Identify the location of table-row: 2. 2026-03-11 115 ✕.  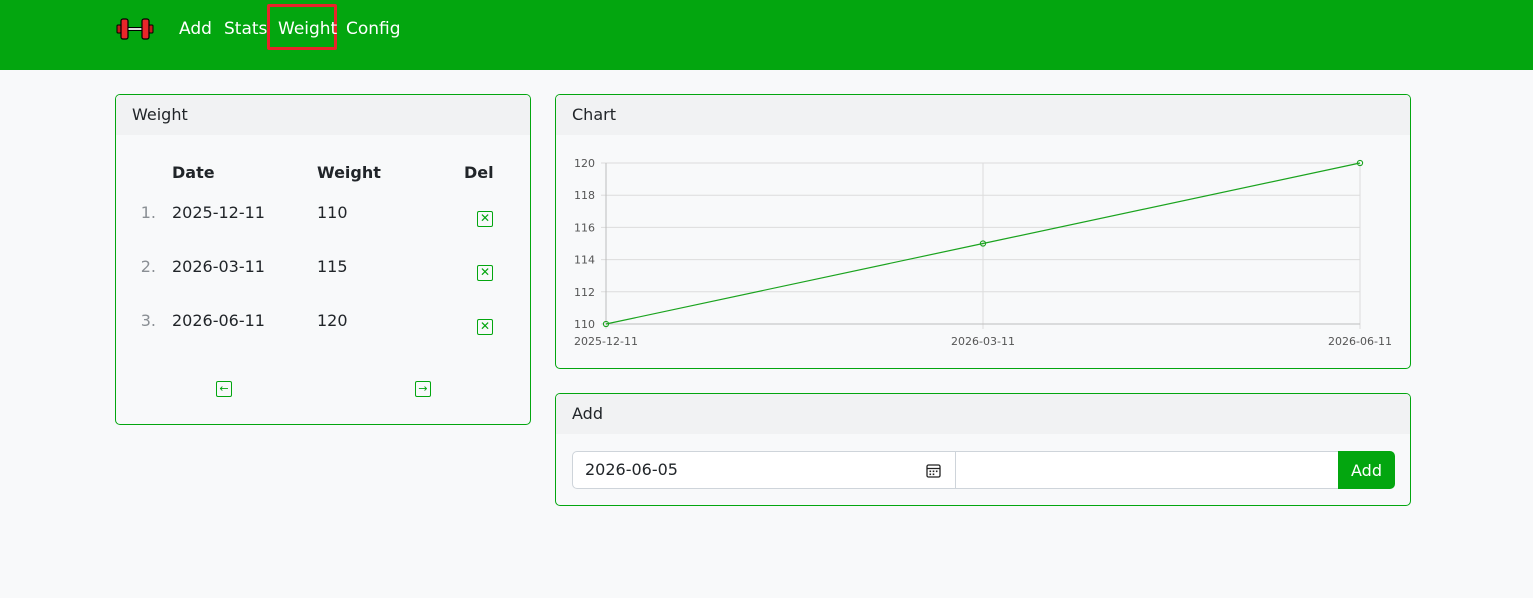
(323, 272).